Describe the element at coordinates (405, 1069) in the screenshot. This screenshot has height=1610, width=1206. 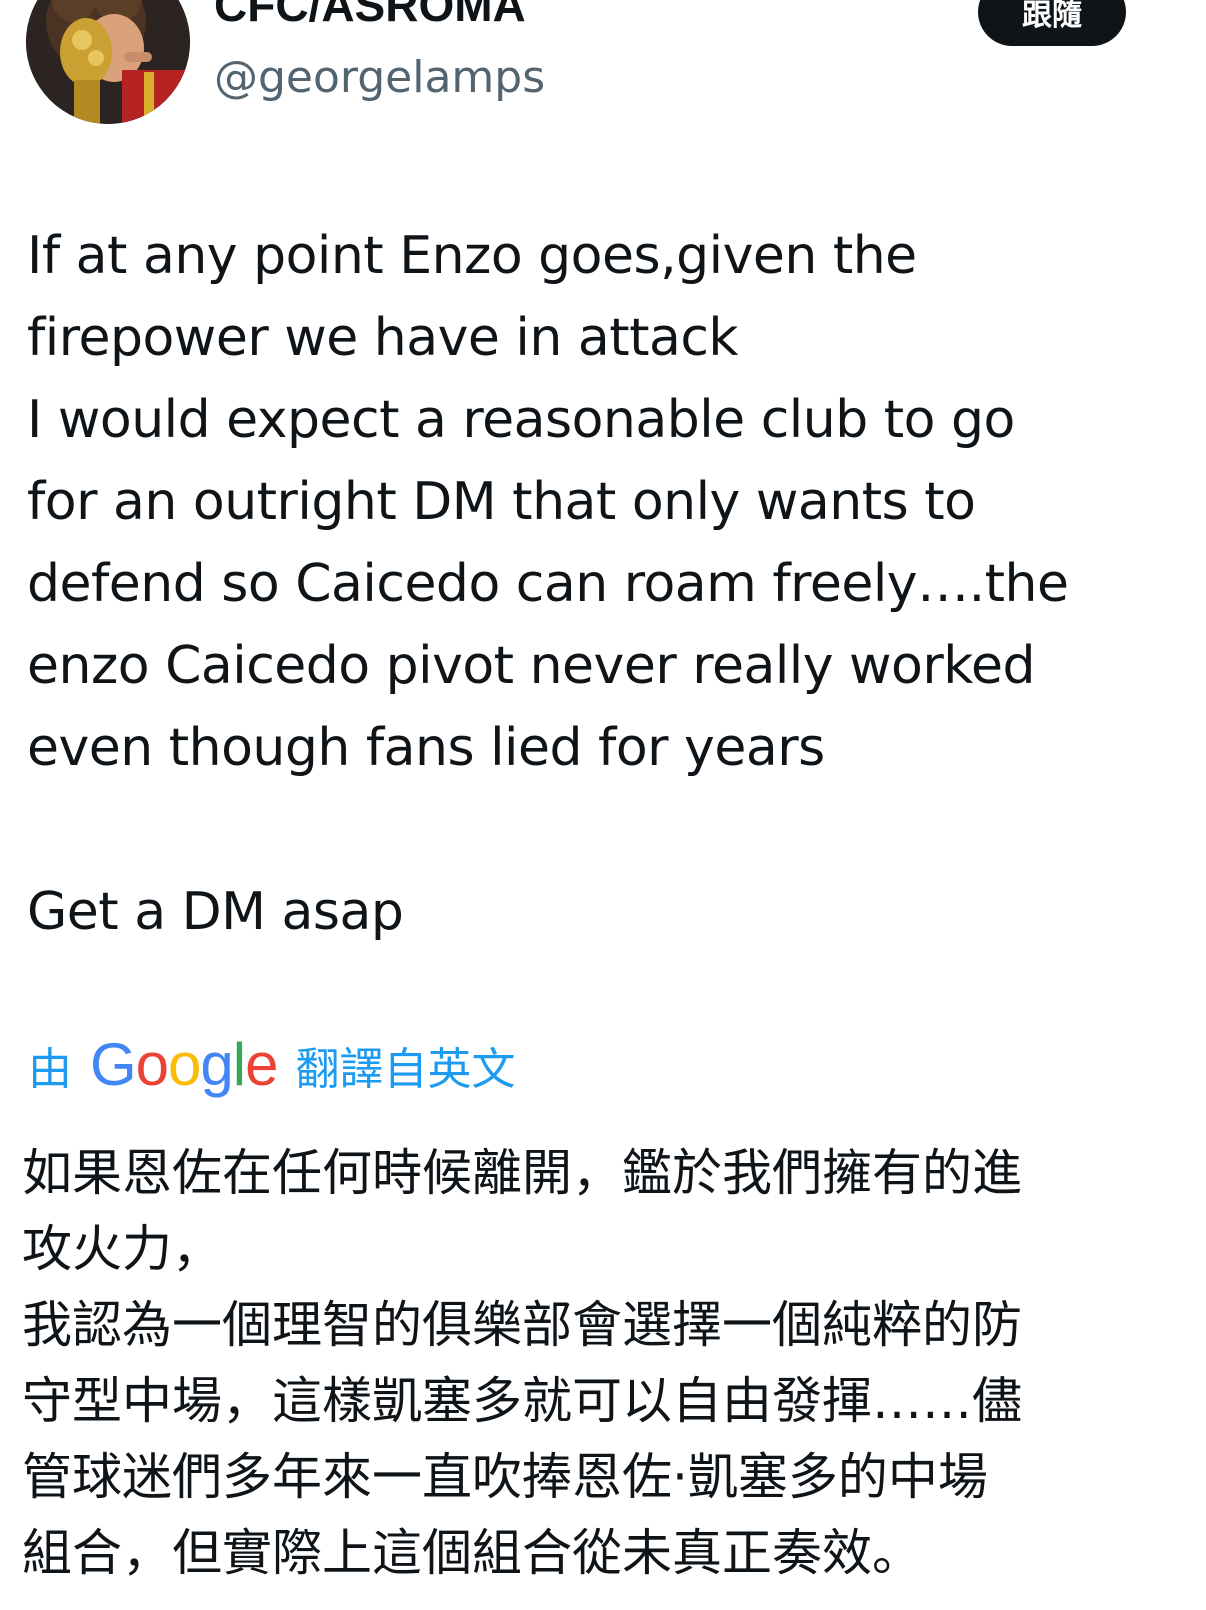
I see `translated-from-english-label: 翻譯自英文` at that location.